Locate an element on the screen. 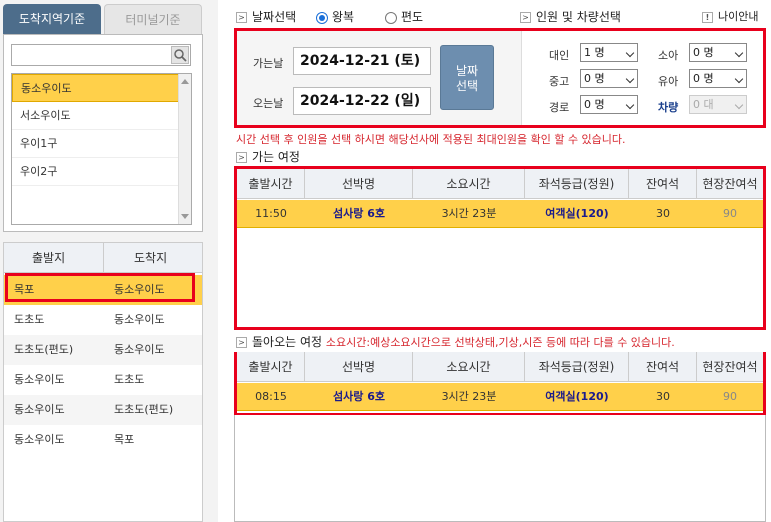 Image resolution: width=771 pixels, height=522 pixels. region-panel: 동소우이도 서소우이도 우이1구 우이2구 is located at coordinates (103, 133).